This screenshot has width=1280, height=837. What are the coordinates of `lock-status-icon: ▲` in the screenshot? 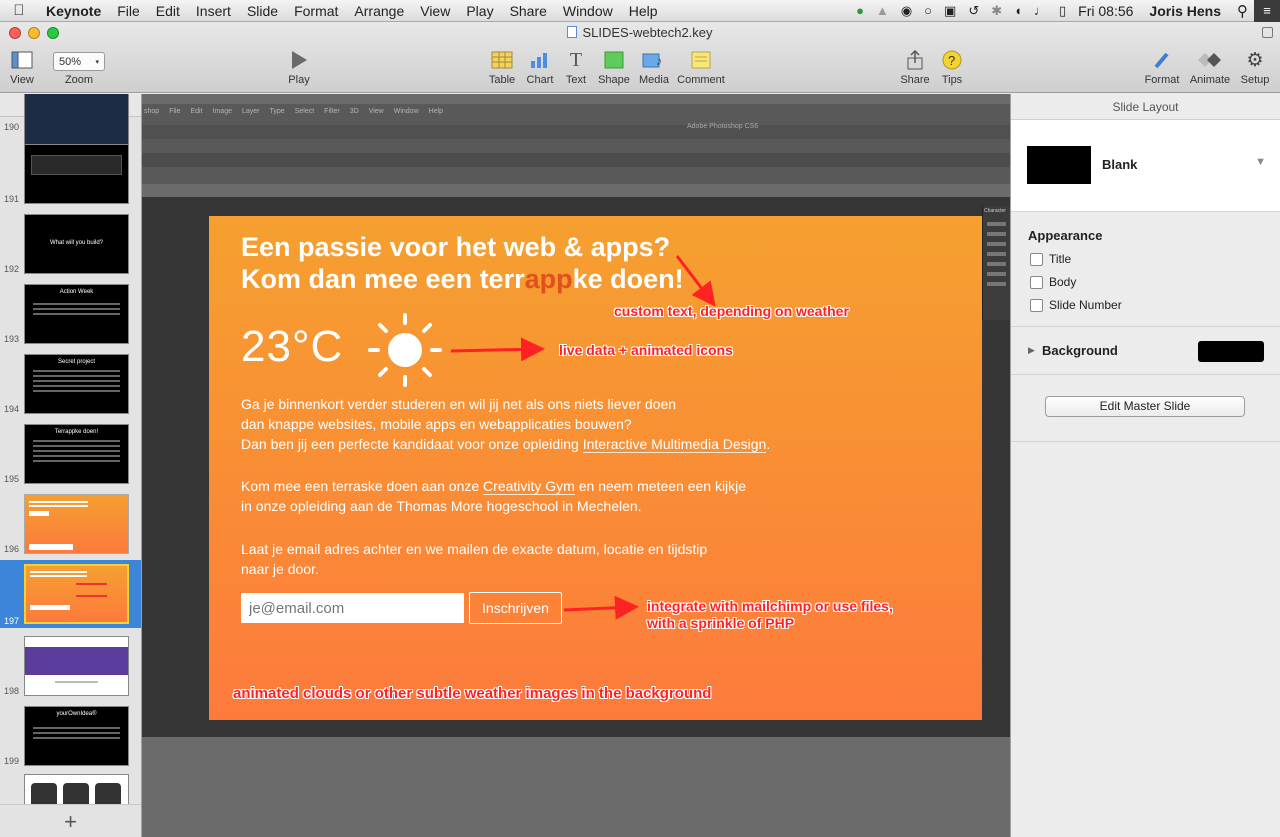 It's located at (882, 10).